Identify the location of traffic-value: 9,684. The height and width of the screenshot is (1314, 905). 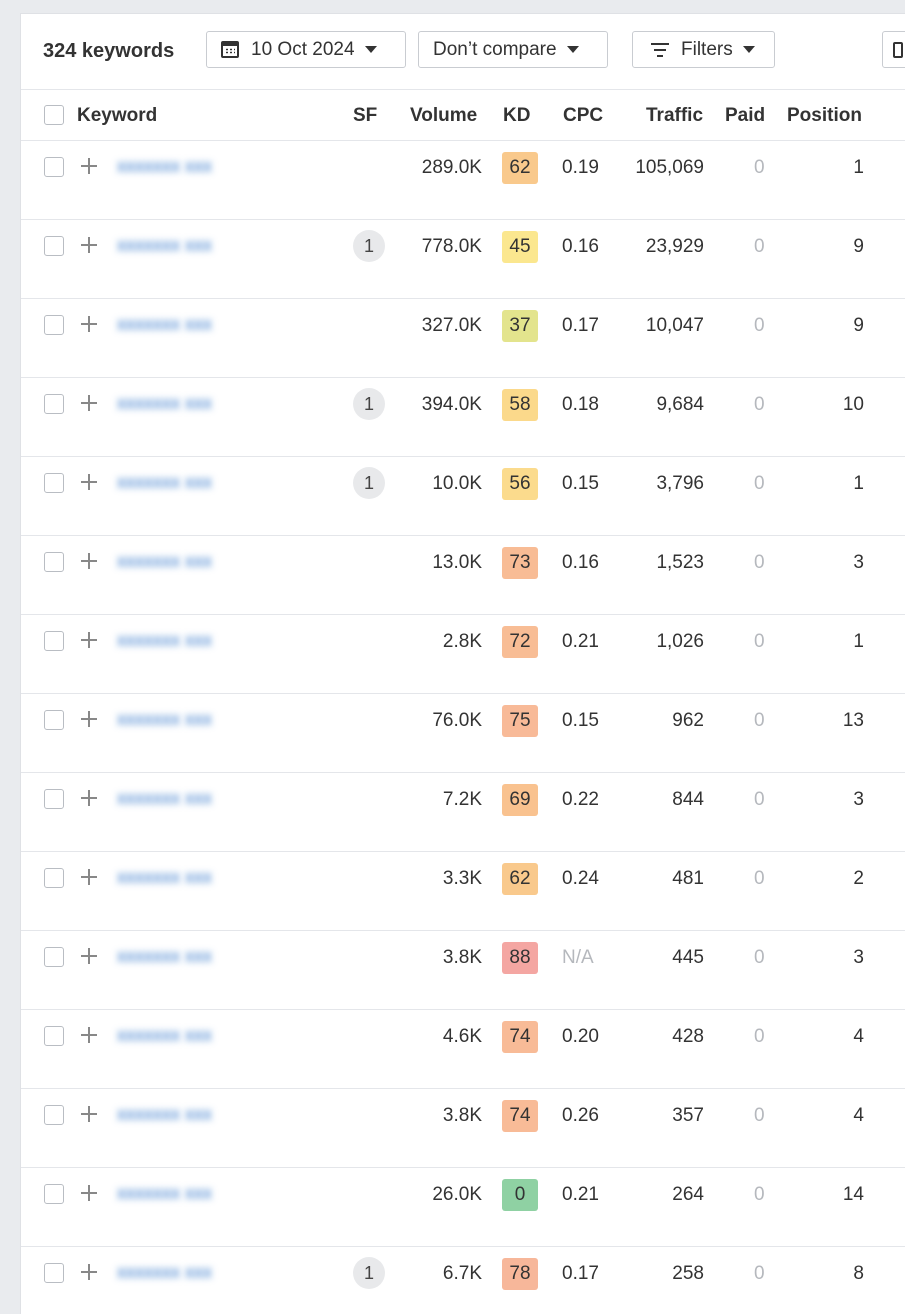
(680, 405).